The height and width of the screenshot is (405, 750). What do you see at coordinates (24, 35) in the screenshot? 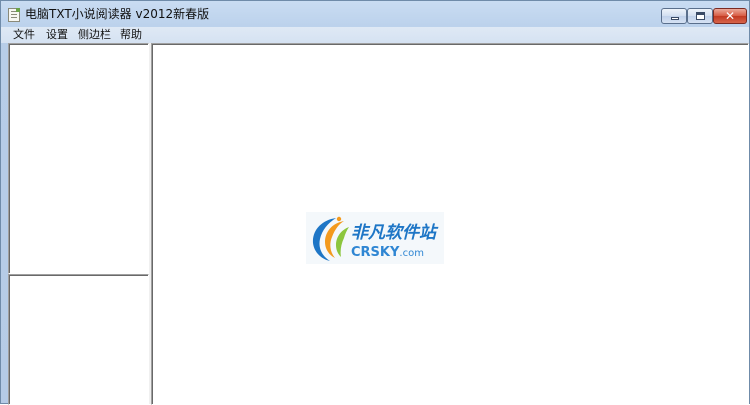
I see `menu-file: 文件` at bounding box center [24, 35].